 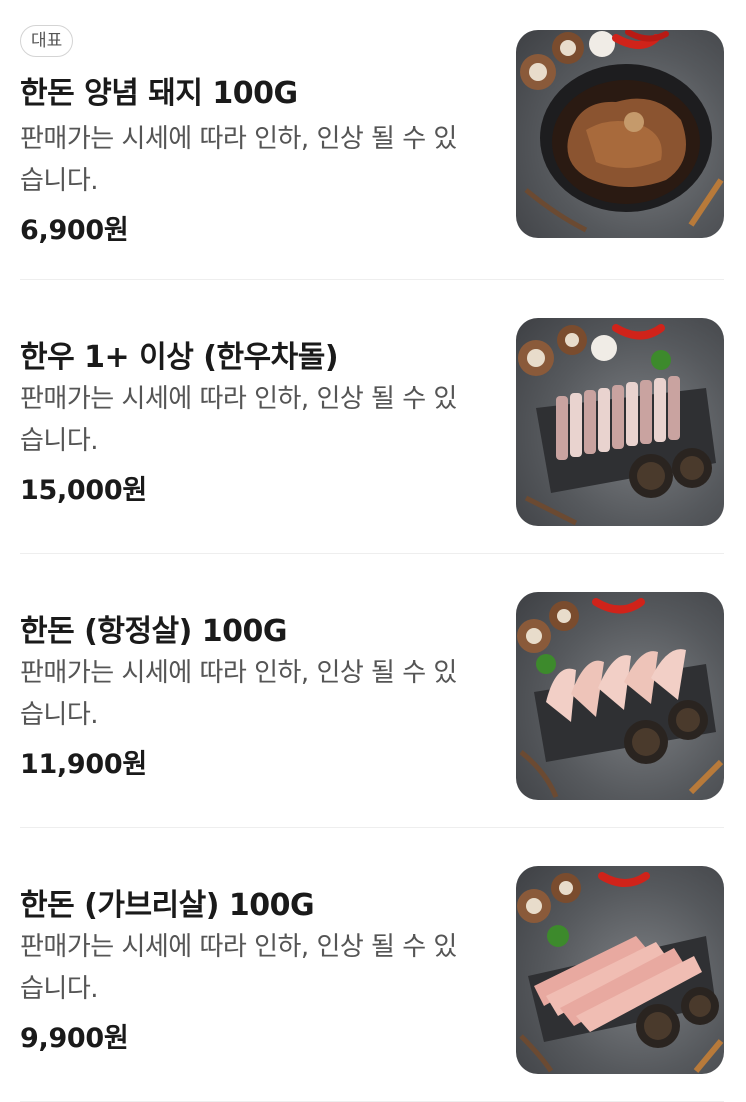 What do you see at coordinates (620, 696) in the screenshot?
I see `pork-jowl-photo` at bounding box center [620, 696].